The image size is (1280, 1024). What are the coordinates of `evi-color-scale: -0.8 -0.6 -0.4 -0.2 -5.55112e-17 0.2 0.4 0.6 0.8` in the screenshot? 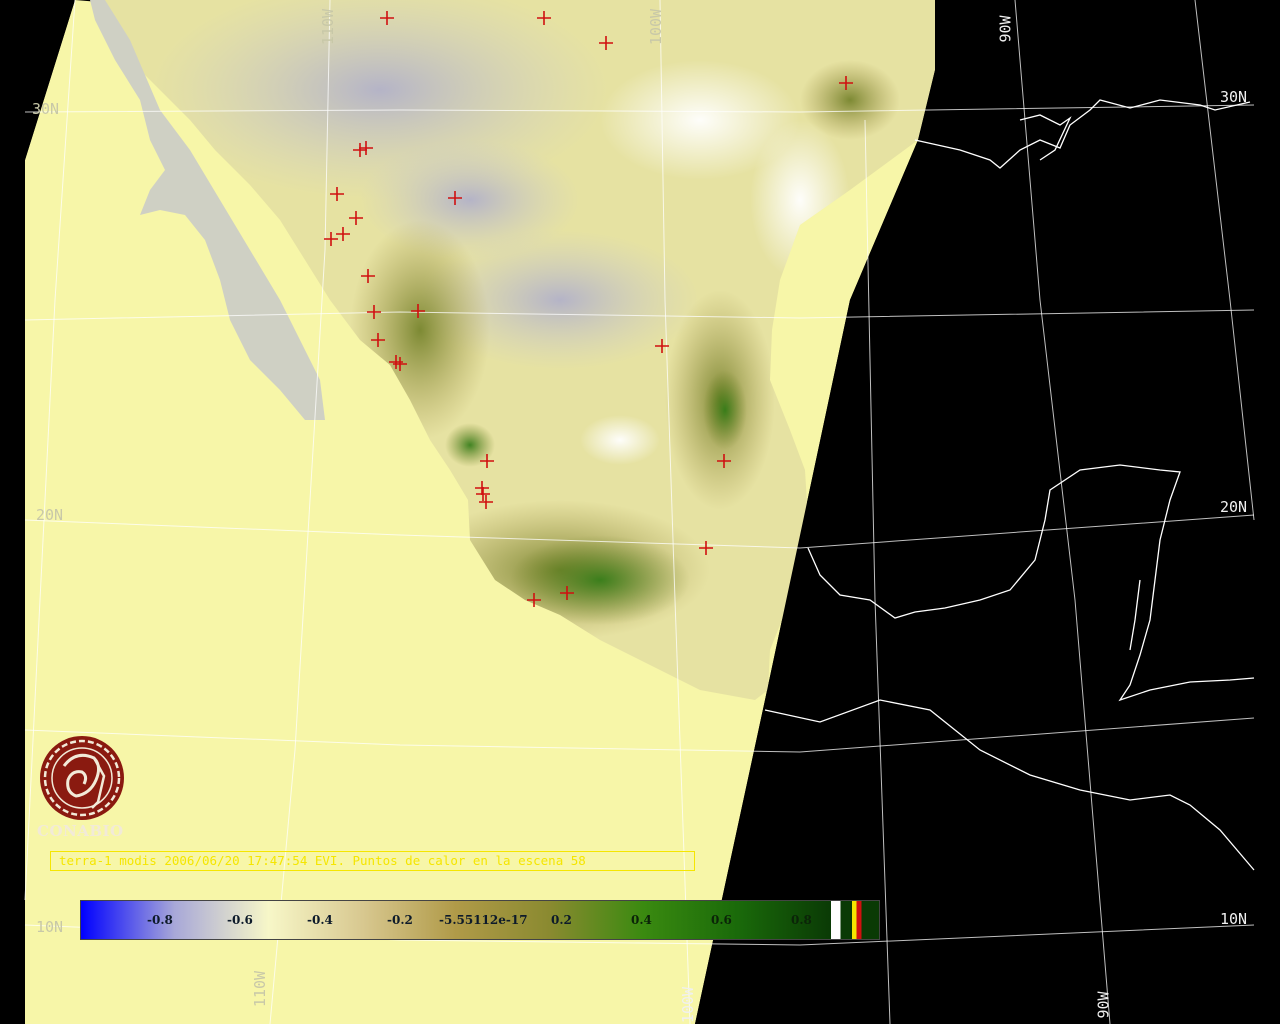 It's located at (480, 920).